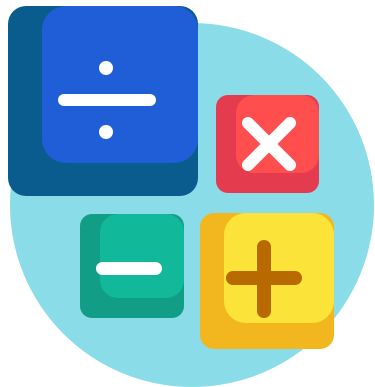 This screenshot has width=375, height=387. What do you see at coordinates (264, 279) in the screenshot?
I see `plus-vertical` at bounding box center [264, 279].